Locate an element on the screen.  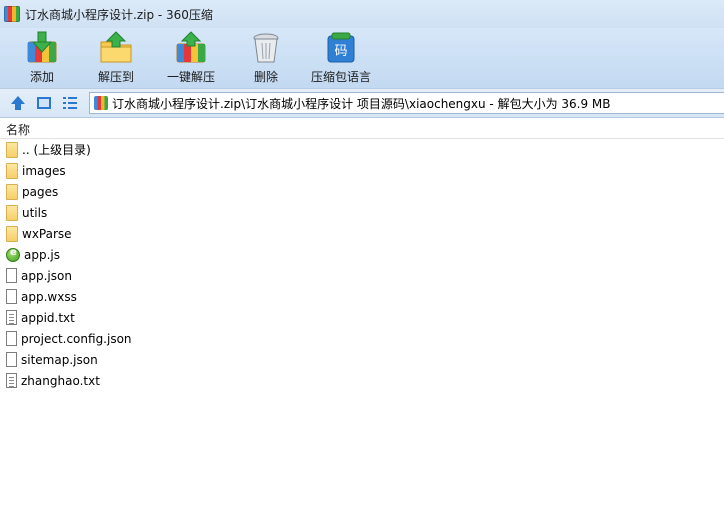
delete-button: 删除 is located at coordinates (266, 58).